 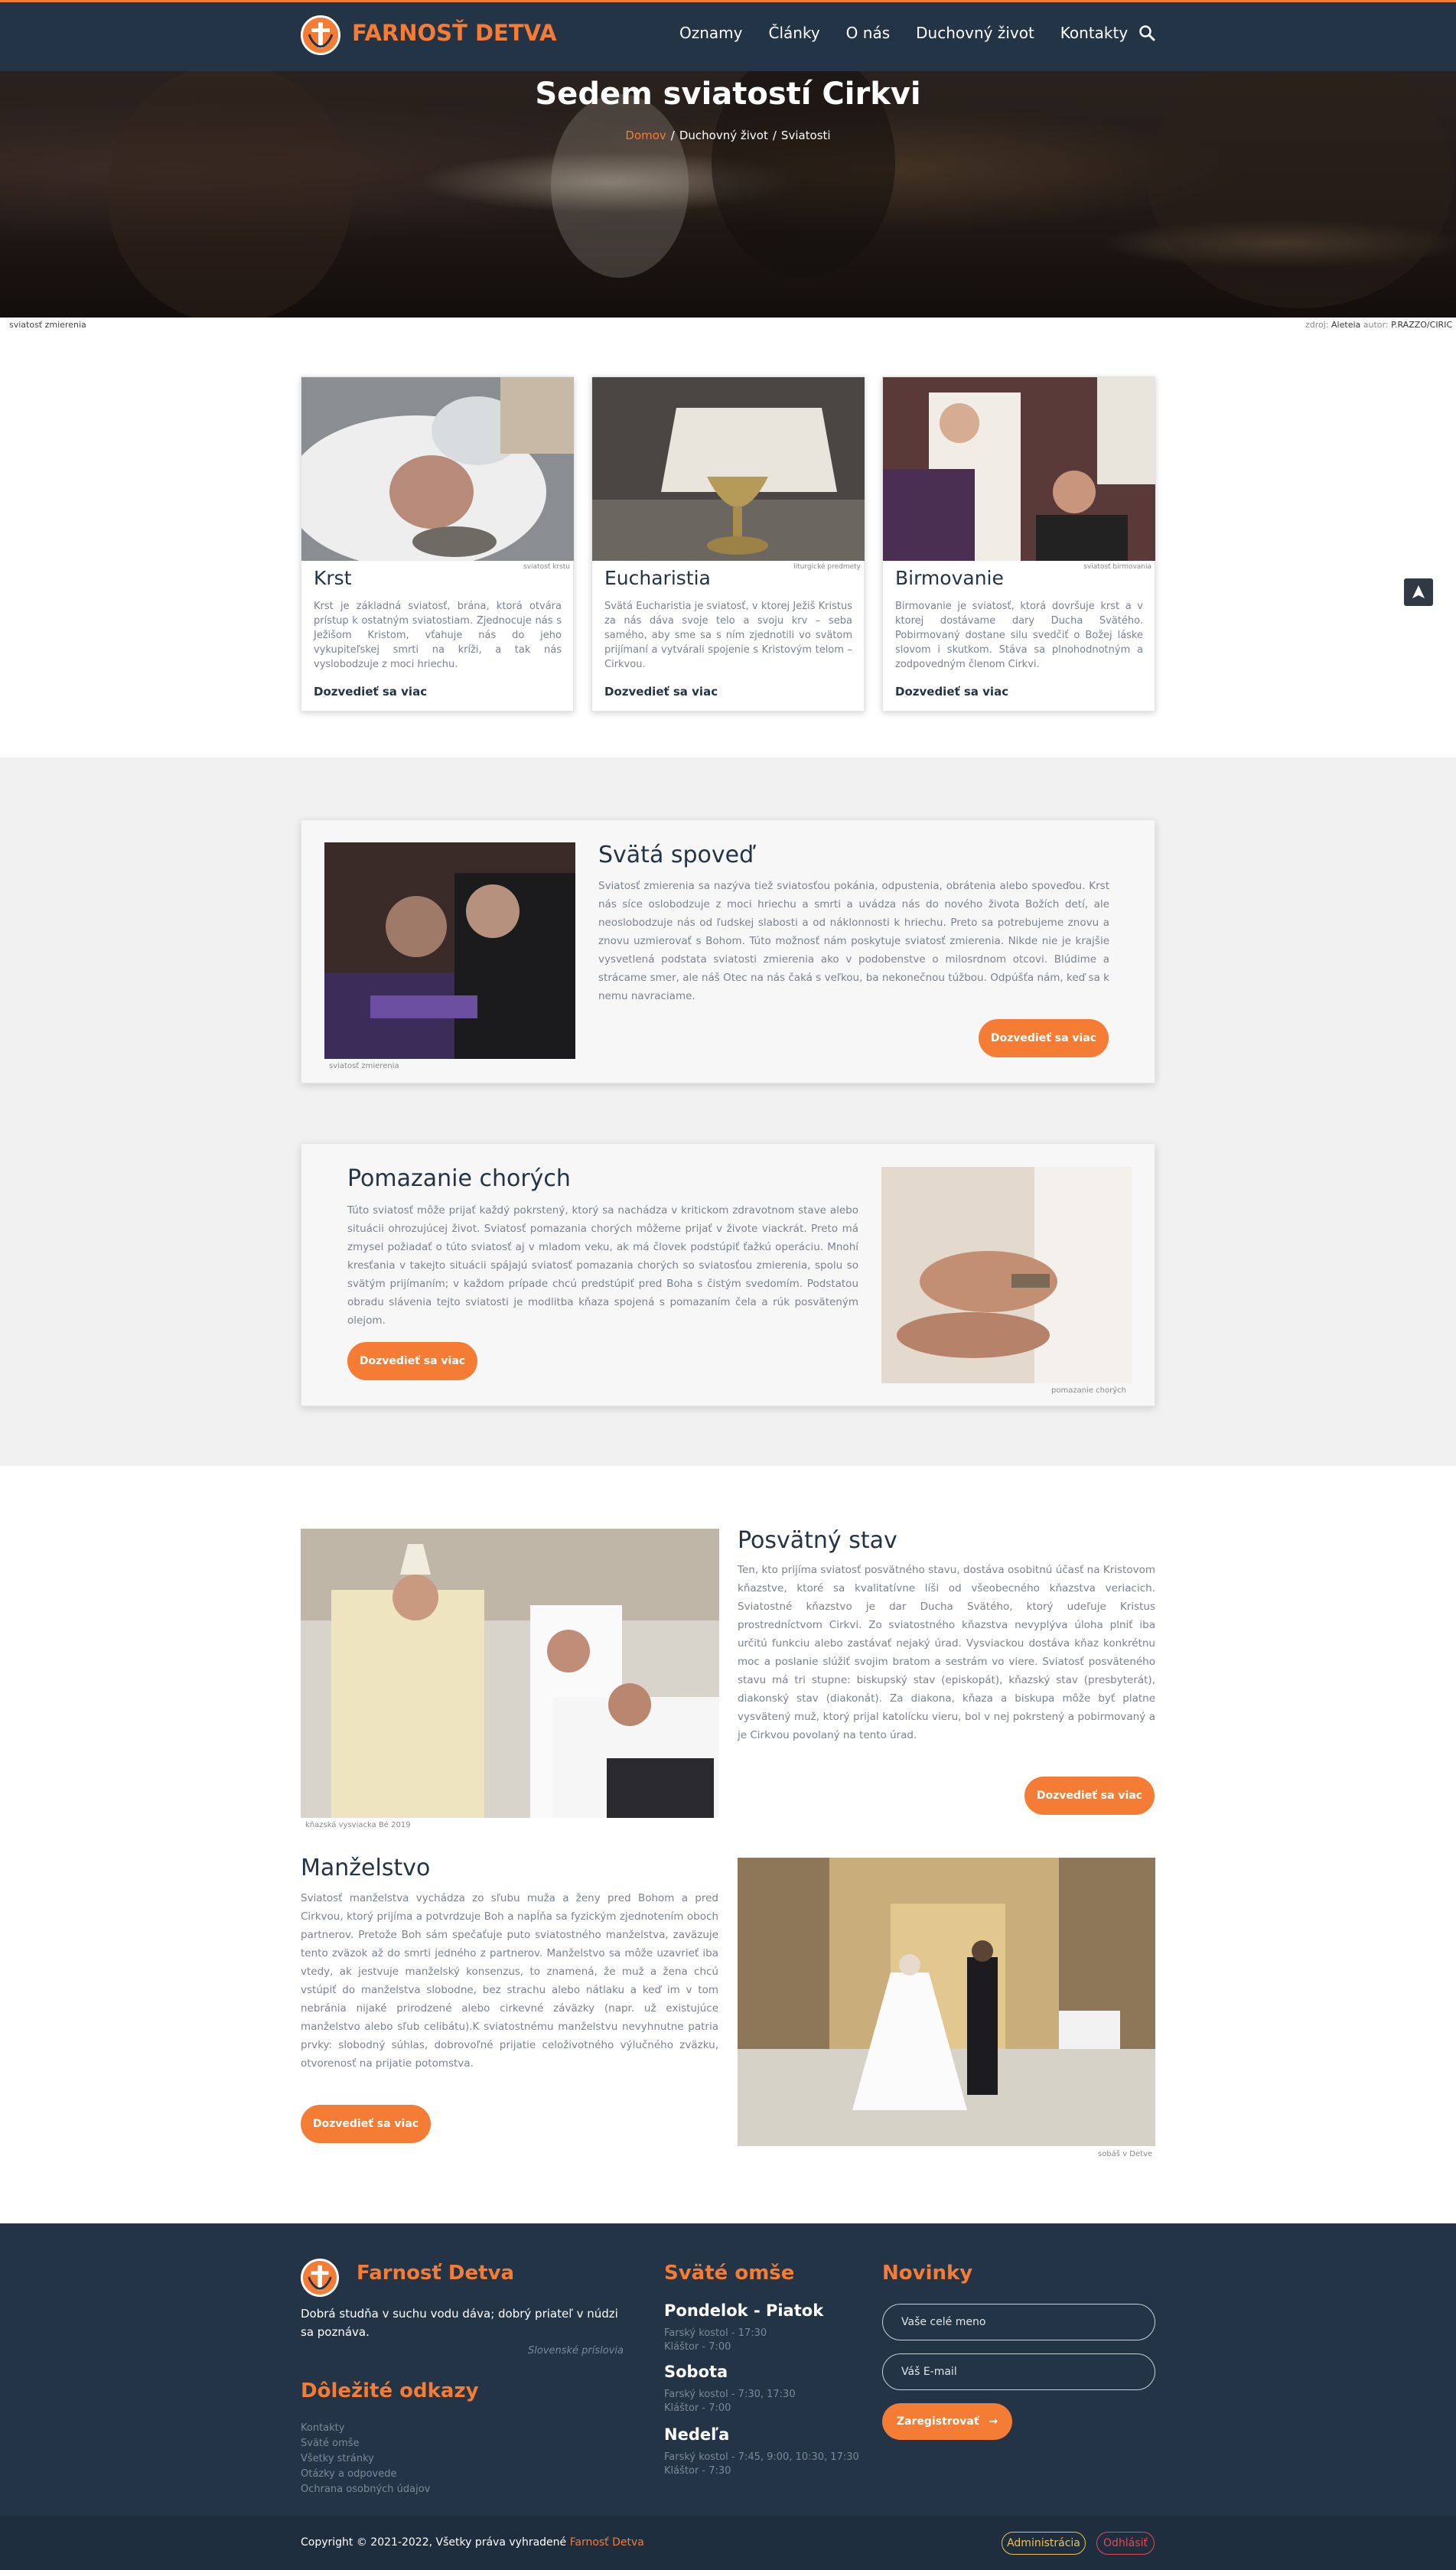 What do you see at coordinates (794, 33) in the screenshot?
I see `menu-item-clanky: Články` at bounding box center [794, 33].